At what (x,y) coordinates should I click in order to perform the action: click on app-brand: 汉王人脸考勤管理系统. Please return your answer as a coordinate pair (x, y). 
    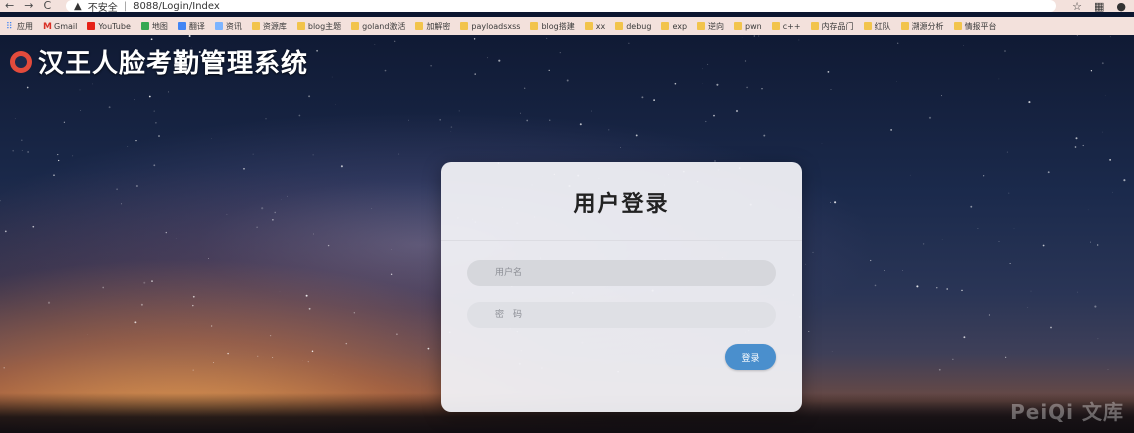
    Looking at the image, I should click on (159, 61).